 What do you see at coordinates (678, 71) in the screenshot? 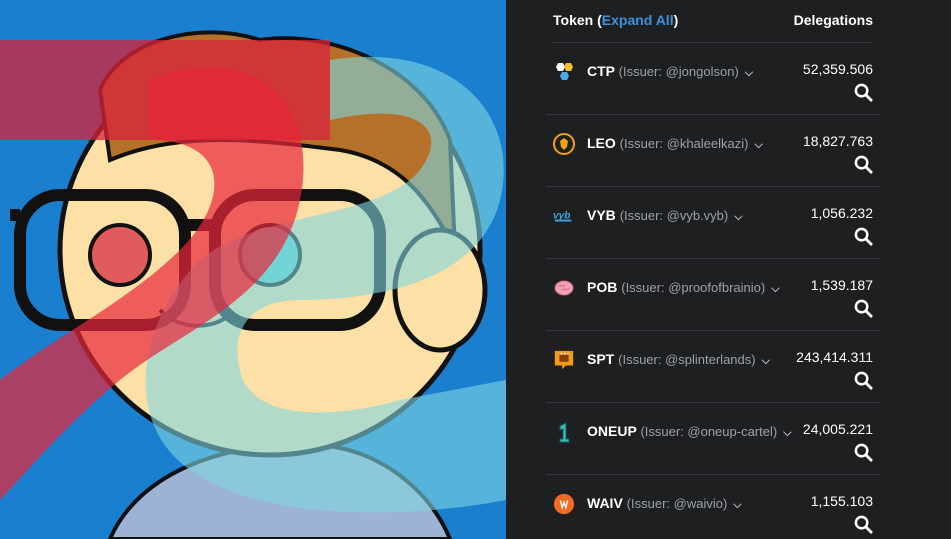
I see `token-issuer: (Issuer: @jongolson)` at bounding box center [678, 71].